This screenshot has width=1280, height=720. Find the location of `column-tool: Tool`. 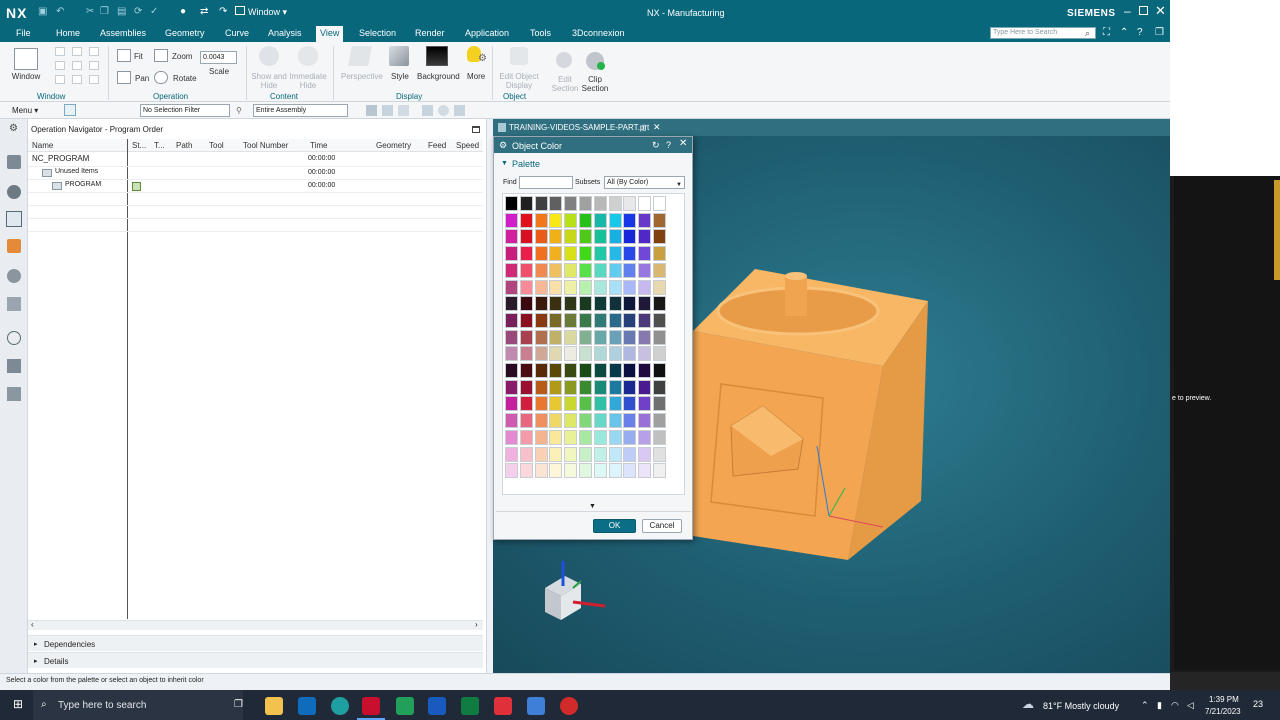

column-tool: Tool is located at coordinates (216, 145).